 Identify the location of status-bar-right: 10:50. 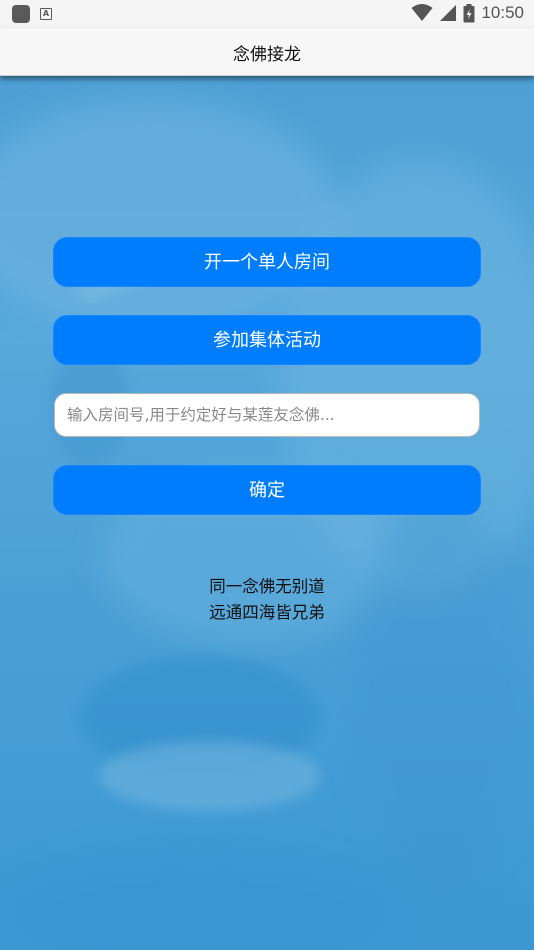
(467, 13).